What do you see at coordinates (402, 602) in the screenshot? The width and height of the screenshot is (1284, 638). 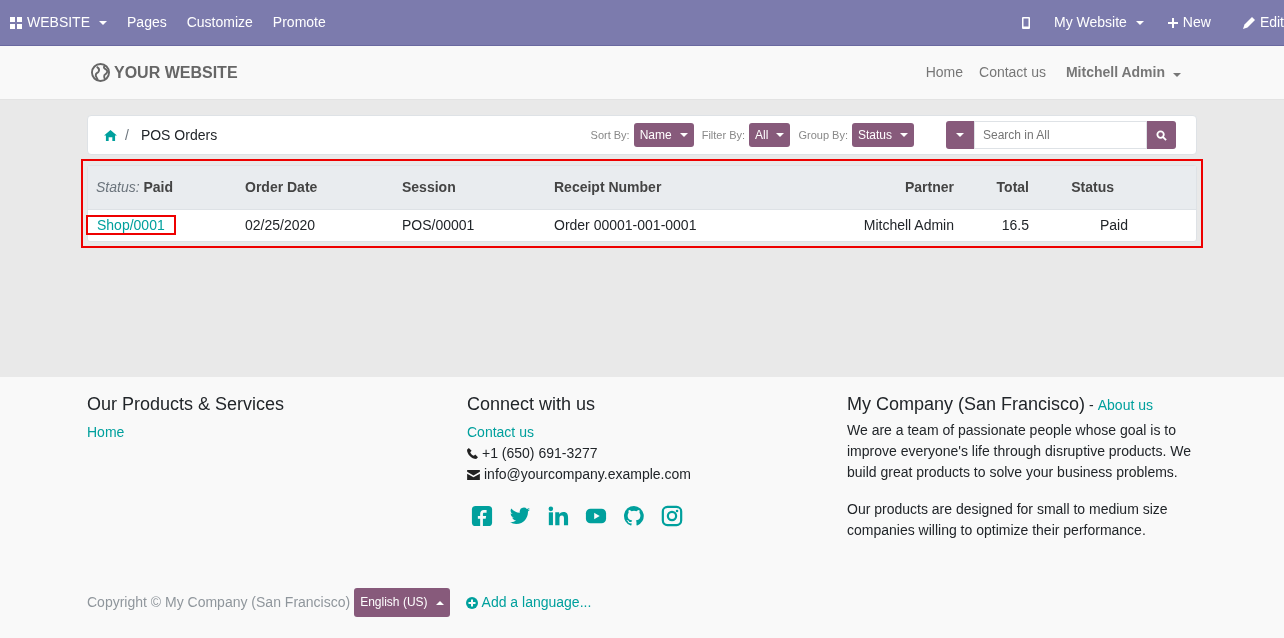 I see `language-dropdown: English (US)` at bounding box center [402, 602].